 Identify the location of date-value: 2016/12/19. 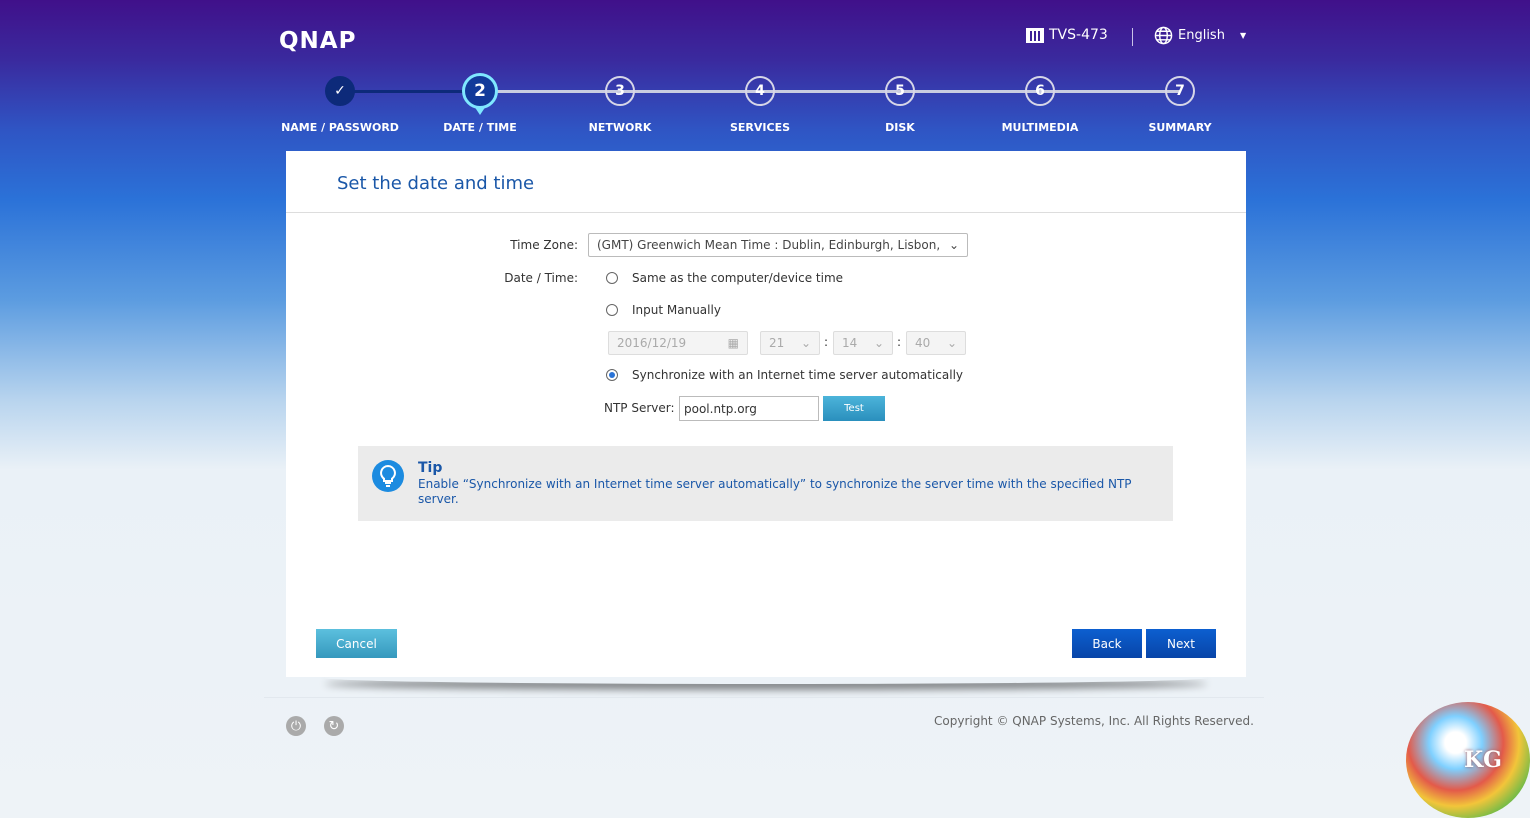
(652, 343).